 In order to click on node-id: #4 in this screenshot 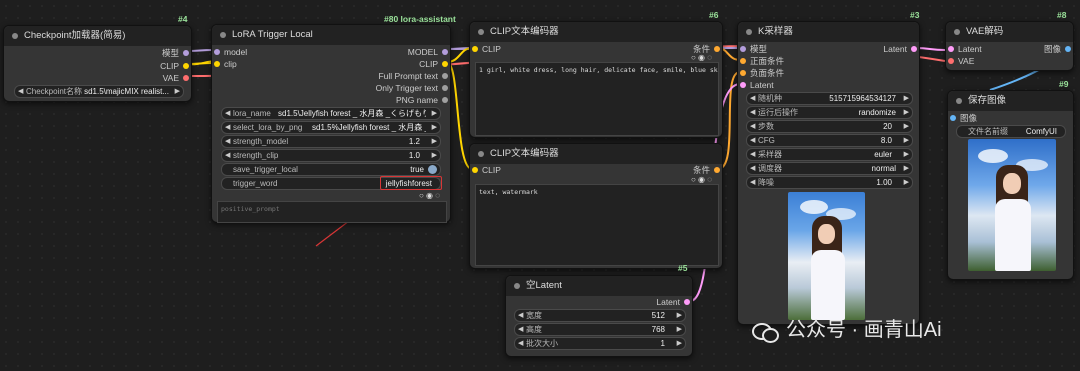, I will do `click(183, 19)`.